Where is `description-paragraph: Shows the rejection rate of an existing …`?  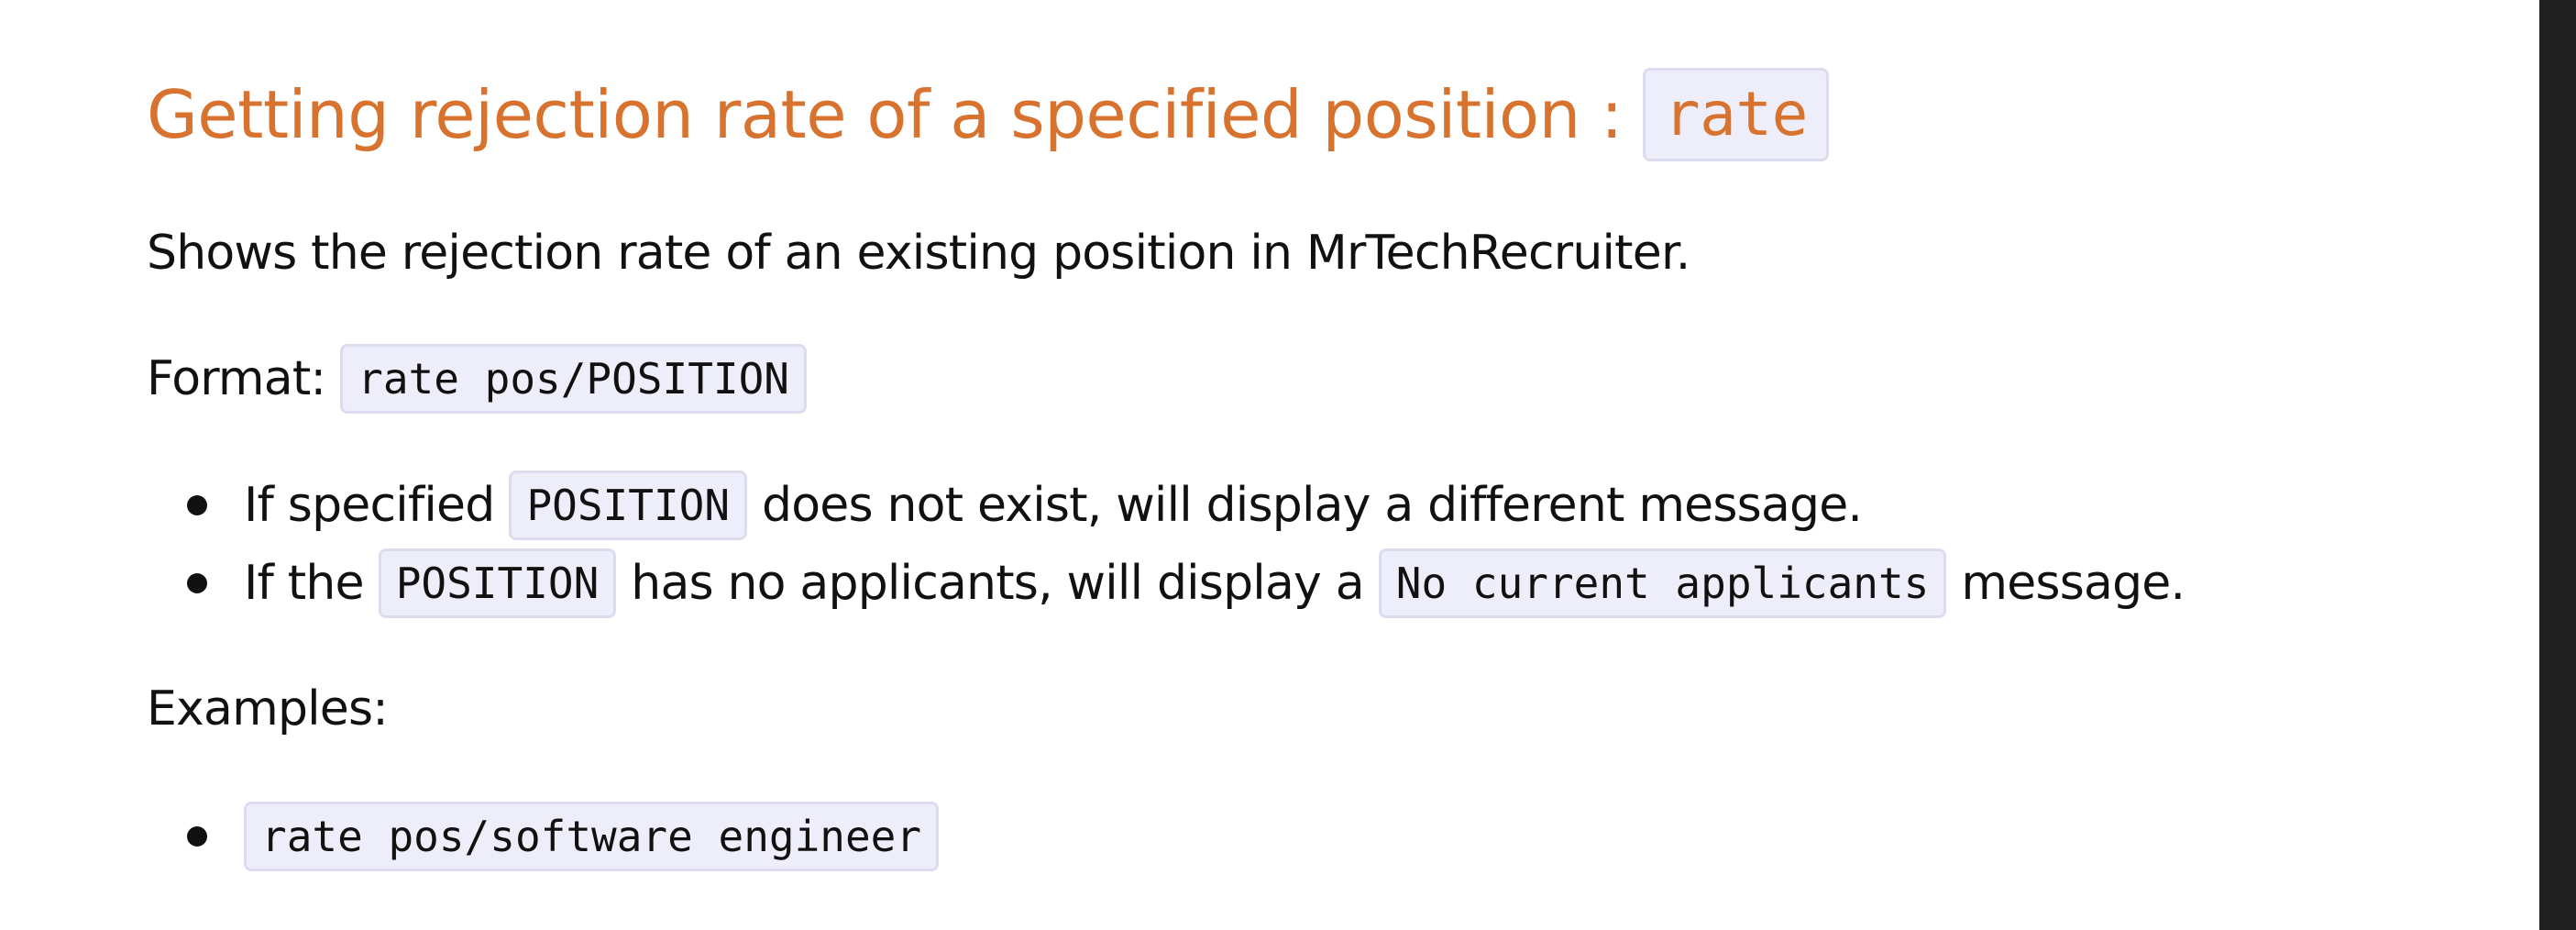 description-paragraph: Shows the rejection rate of an existing … is located at coordinates (918, 253).